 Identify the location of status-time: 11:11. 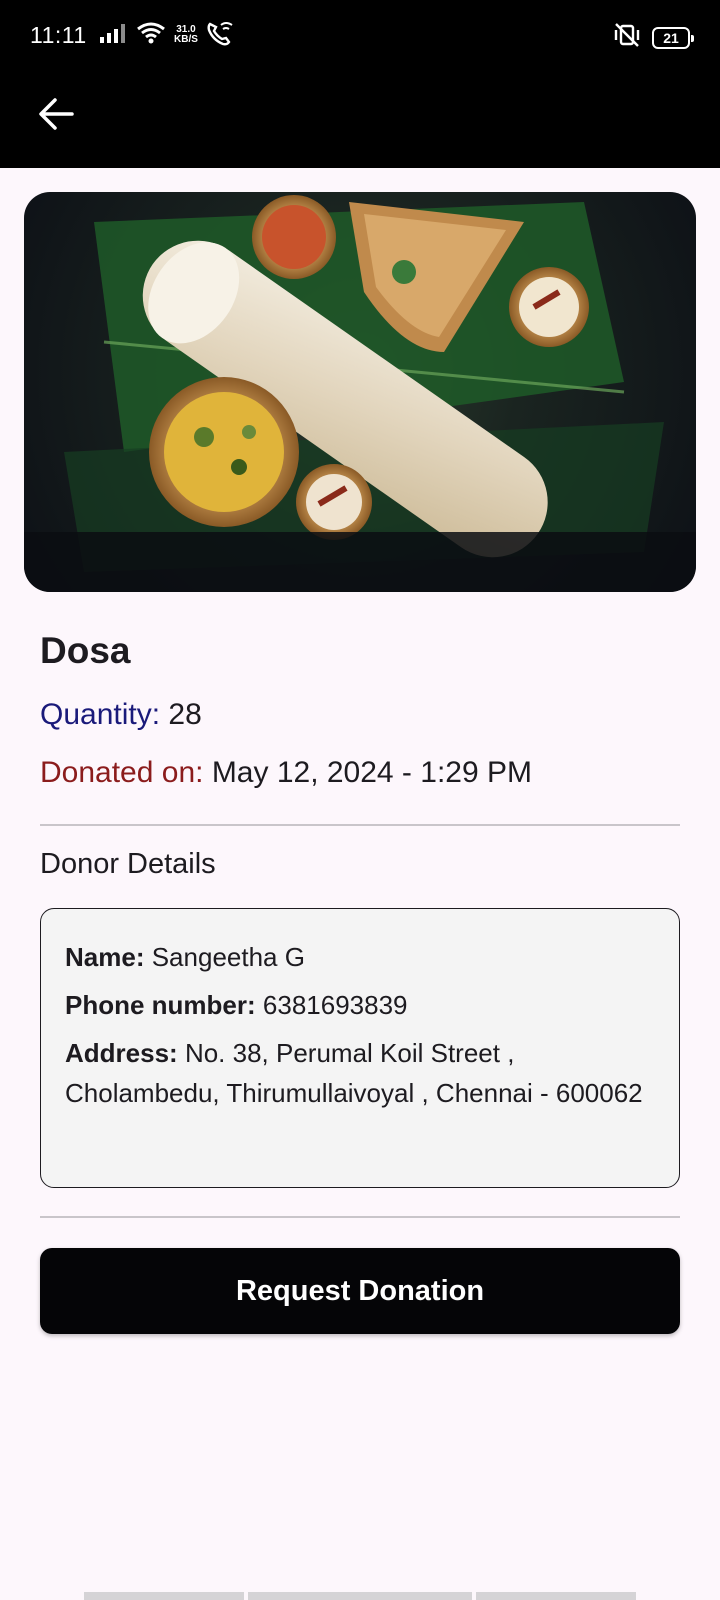
(58, 35).